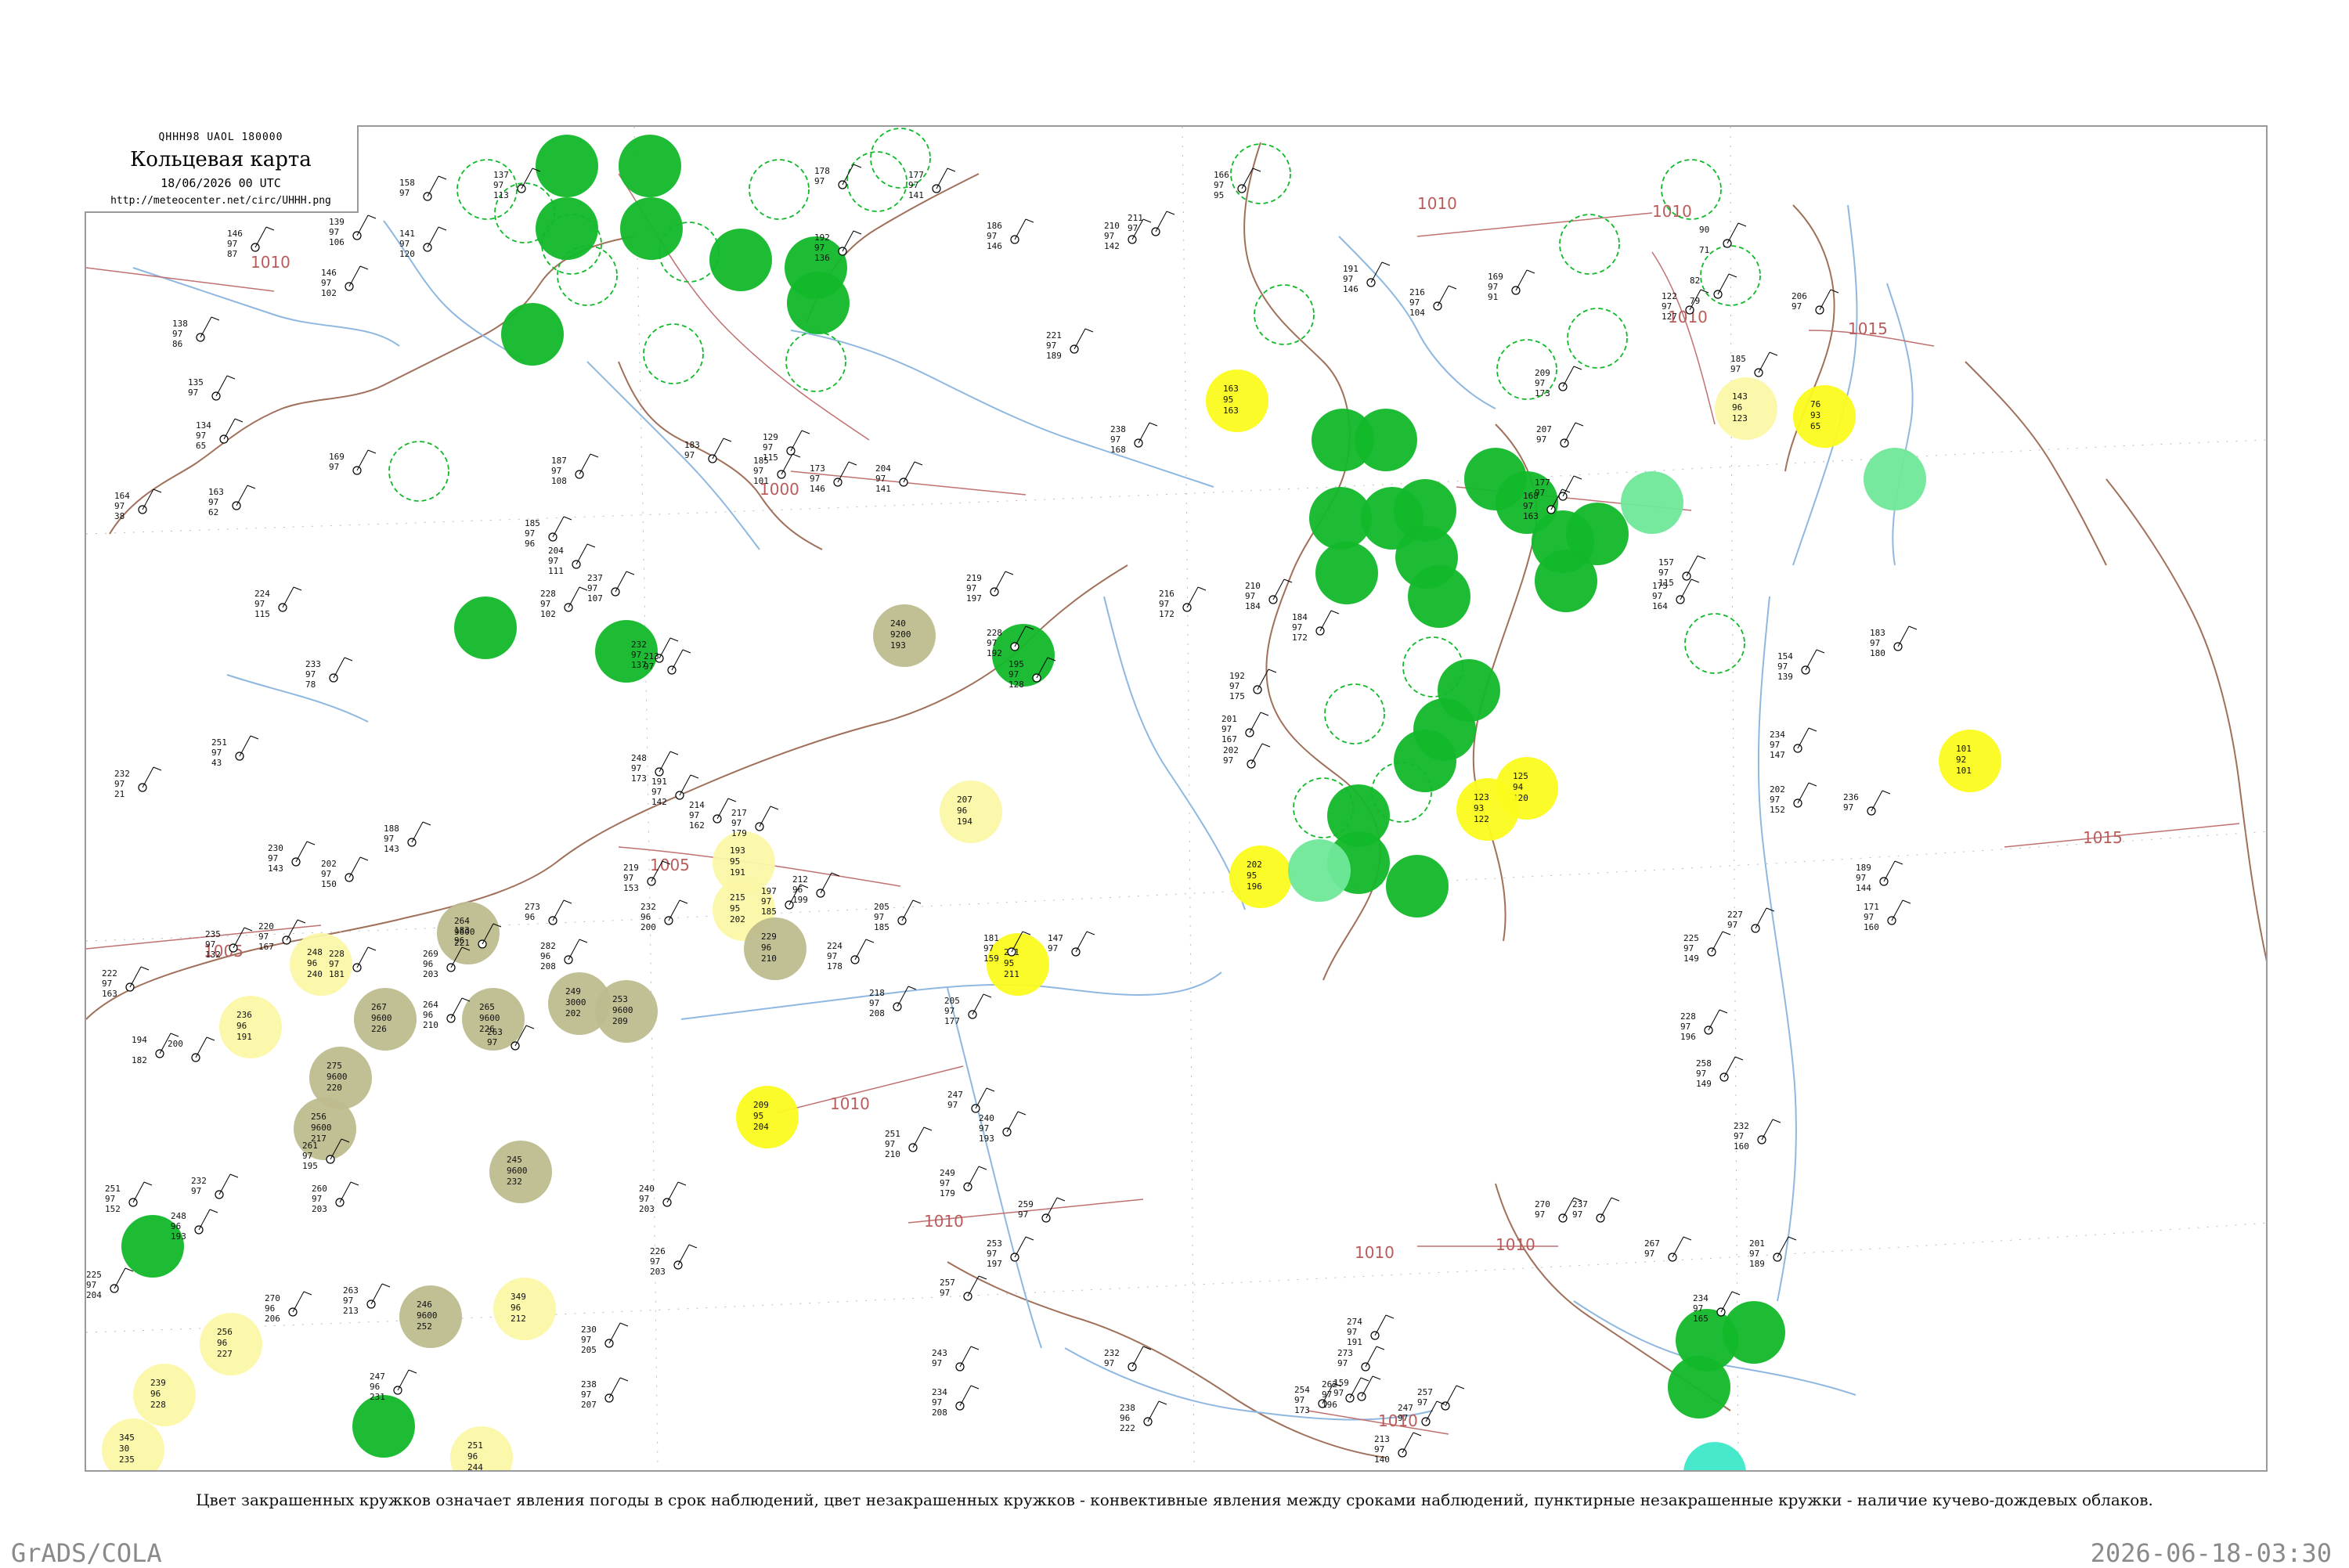 The image size is (2349, 1568). Describe the element at coordinates (932, 184) in the screenshot. I see `station-plot: 17797141` at that location.